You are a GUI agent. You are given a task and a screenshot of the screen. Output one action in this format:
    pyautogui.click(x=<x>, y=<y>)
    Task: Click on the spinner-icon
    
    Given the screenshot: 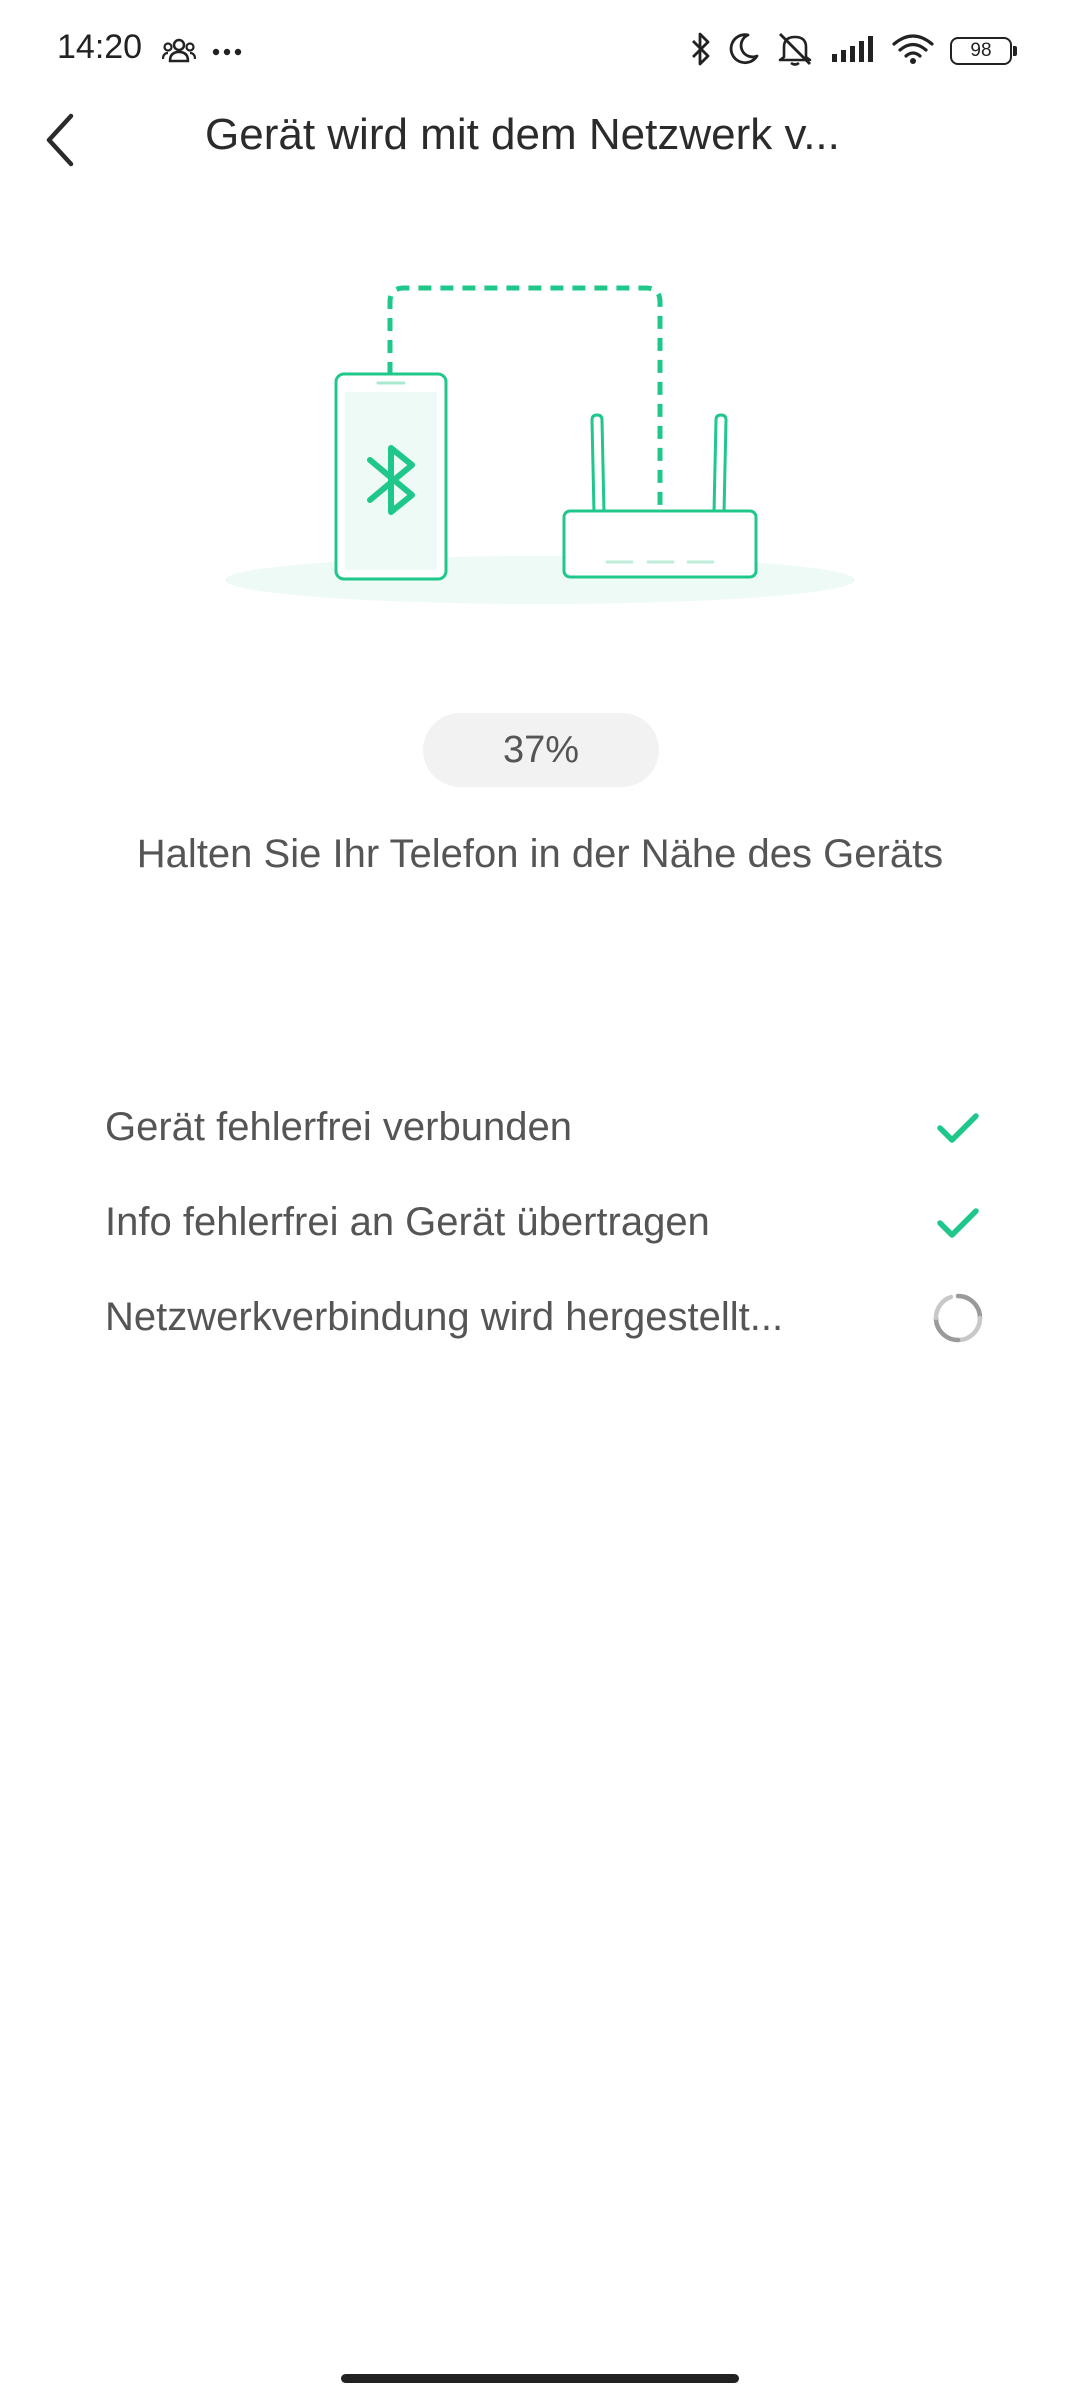 What is the action you would take?
    pyautogui.click(x=958, y=1318)
    